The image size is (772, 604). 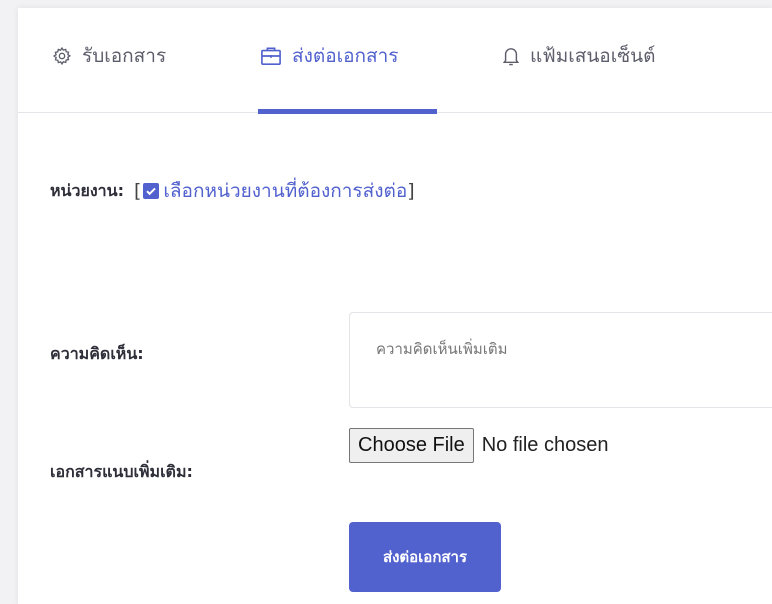 I want to click on gear-icon, so click(x=62, y=56).